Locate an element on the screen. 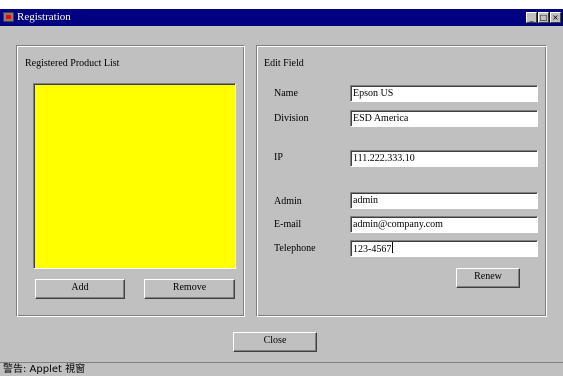 This screenshot has width=563, height=376. admin-label: Admin is located at coordinates (288, 201).